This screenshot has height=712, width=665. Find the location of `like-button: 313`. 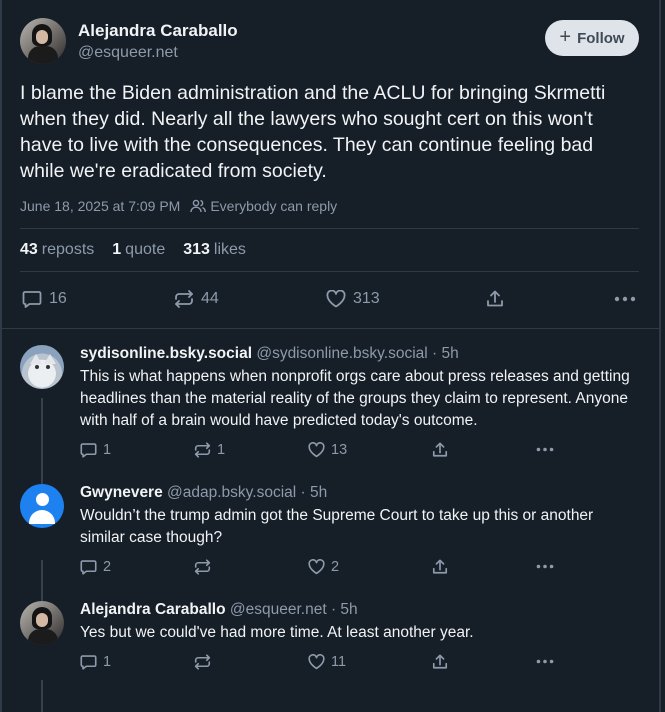

like-button: 313 is located at coordinates (353, 299).